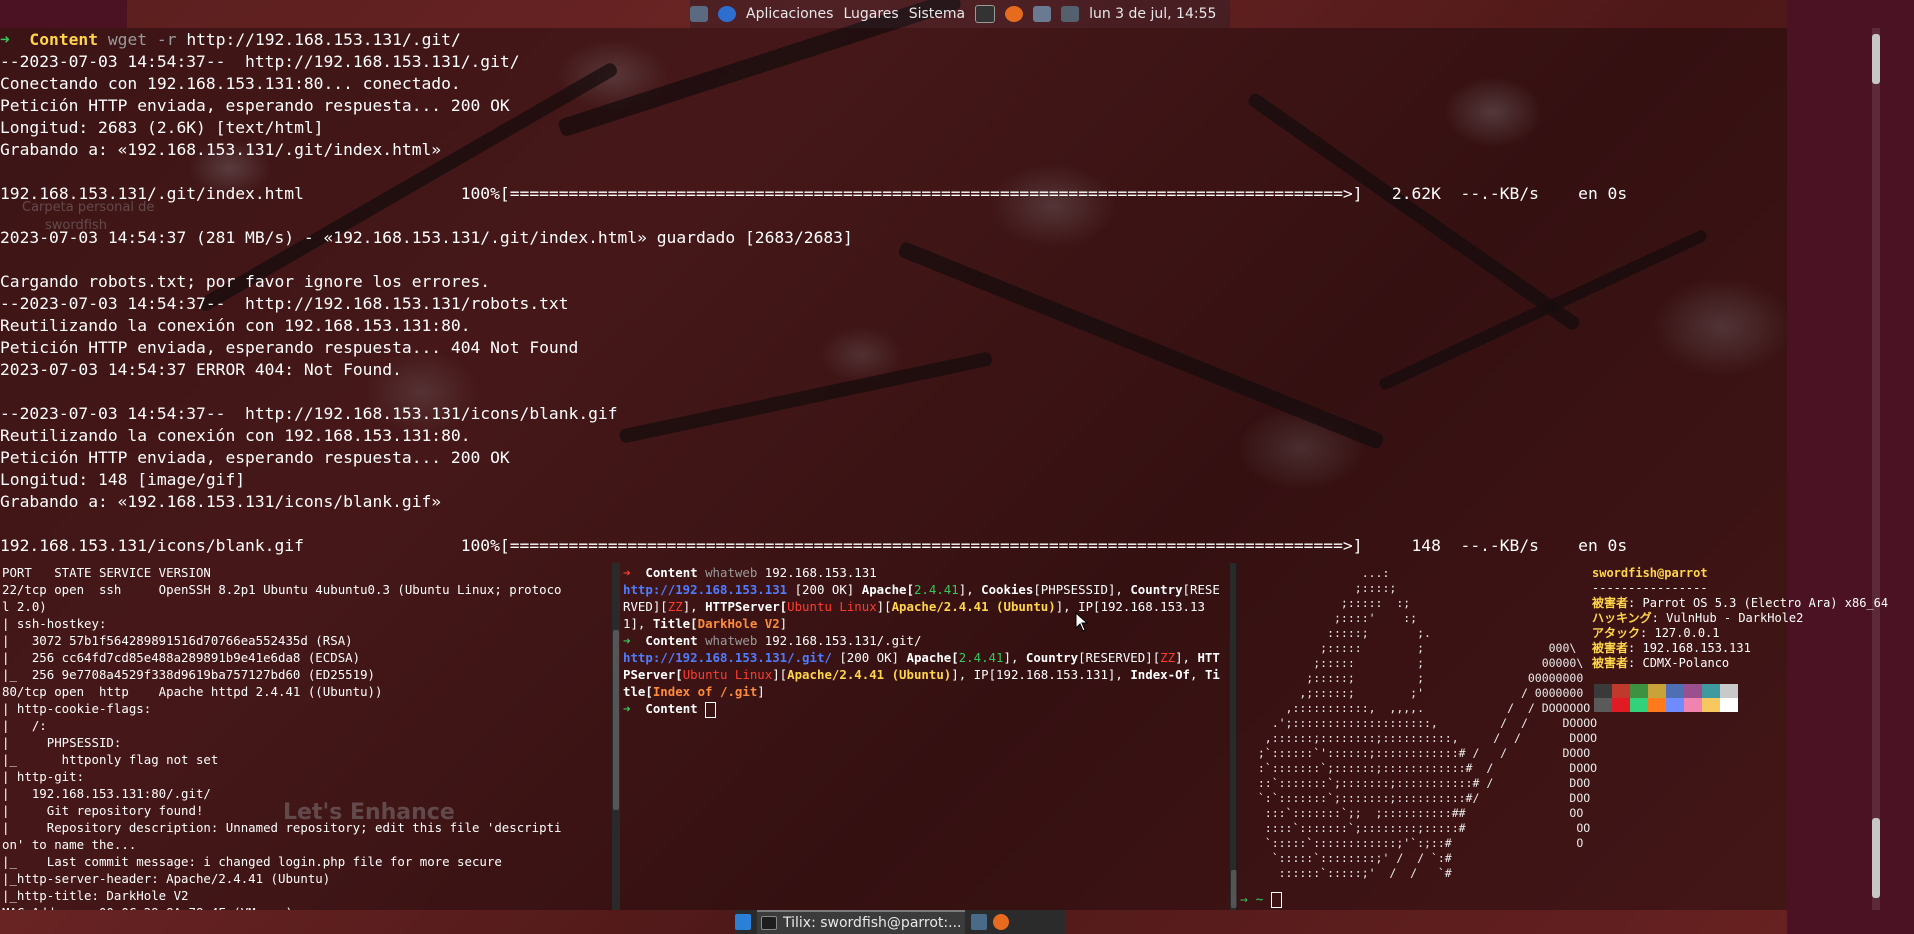 The height and width of the screenshot is (934, 1914). What do you see at coordinates (1014, 14) in the screenshot?
I see `firefox-launcher-icon` at bounding box center [1014, 14].